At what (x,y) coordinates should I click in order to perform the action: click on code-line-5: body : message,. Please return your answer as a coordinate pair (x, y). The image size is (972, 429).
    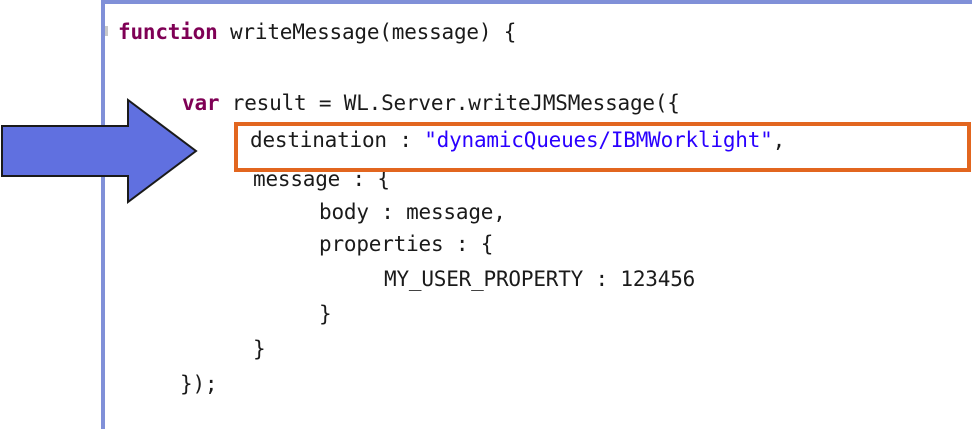
    Looking at the image, I should click on (412, 212).